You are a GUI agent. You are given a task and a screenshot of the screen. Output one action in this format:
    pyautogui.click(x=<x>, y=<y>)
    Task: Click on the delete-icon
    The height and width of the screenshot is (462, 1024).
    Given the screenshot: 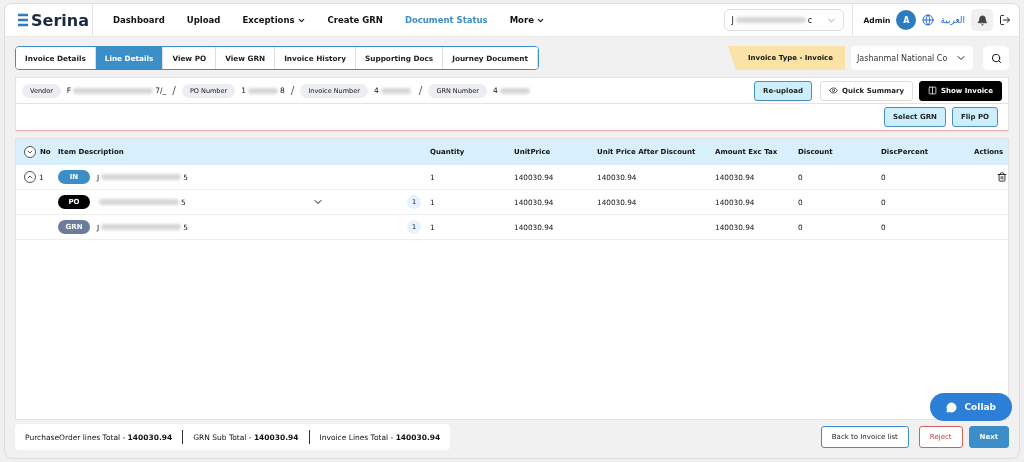 What is the action you would take?
    pyautogui.click(x=1002, y=177)
    